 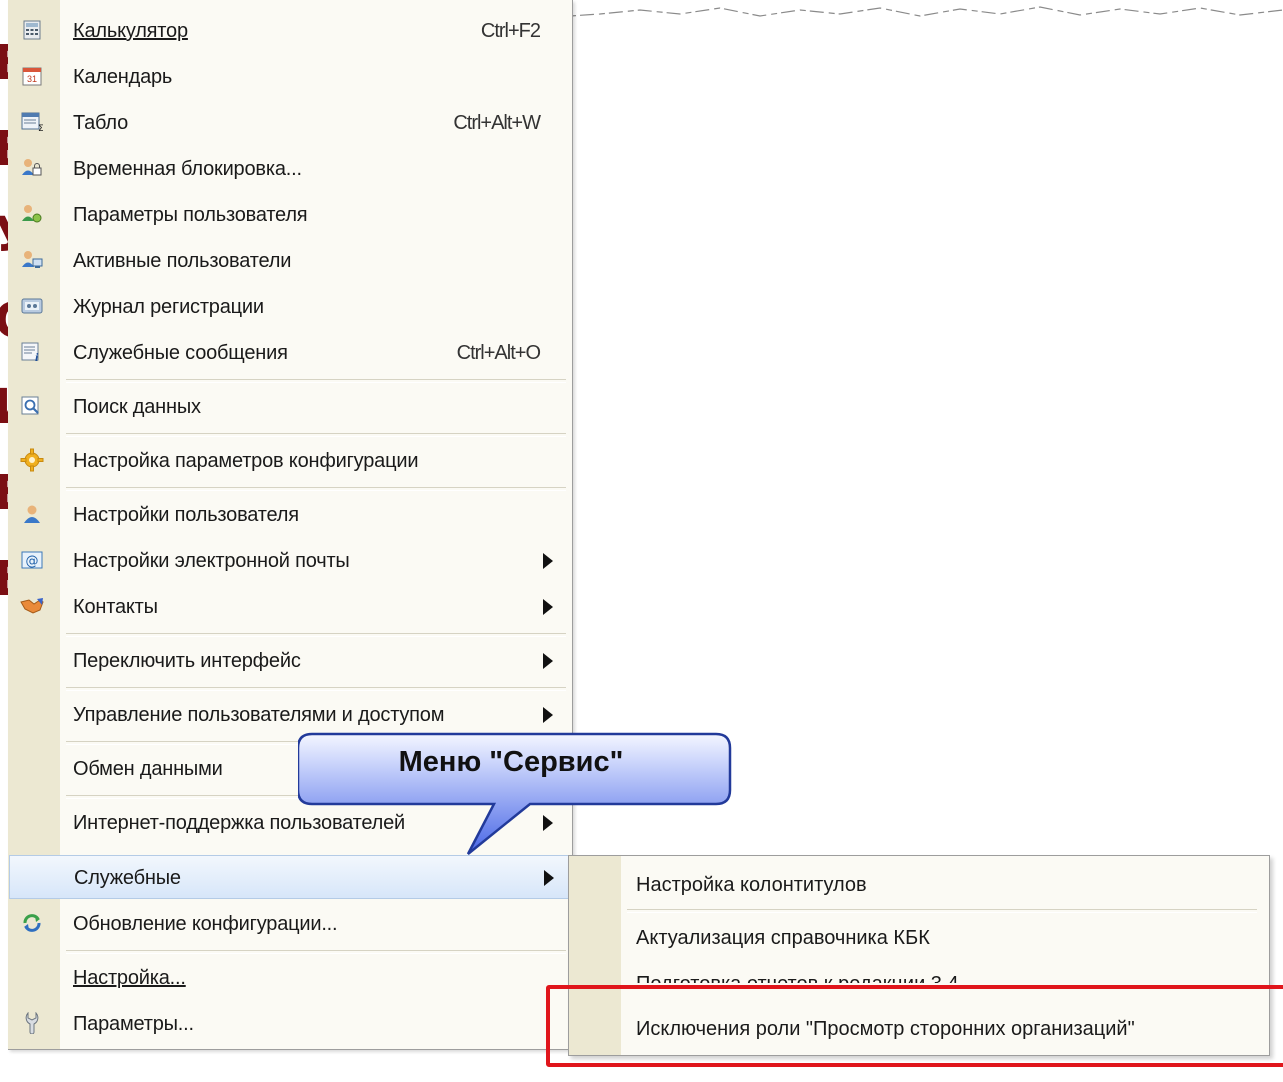 I want to click on menu-item-tablo: Σ Табло Ctrl+Alt+W, so click(x=290, y=122).